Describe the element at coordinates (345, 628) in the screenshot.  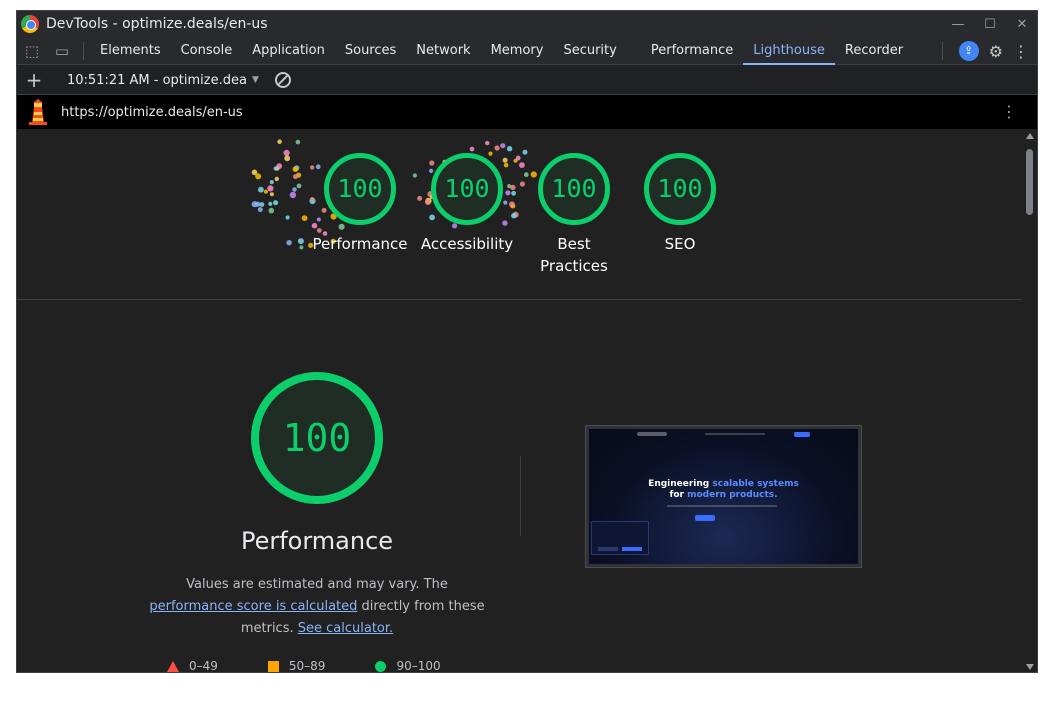
I see `see-calculator-link: See calculator.` at that location.